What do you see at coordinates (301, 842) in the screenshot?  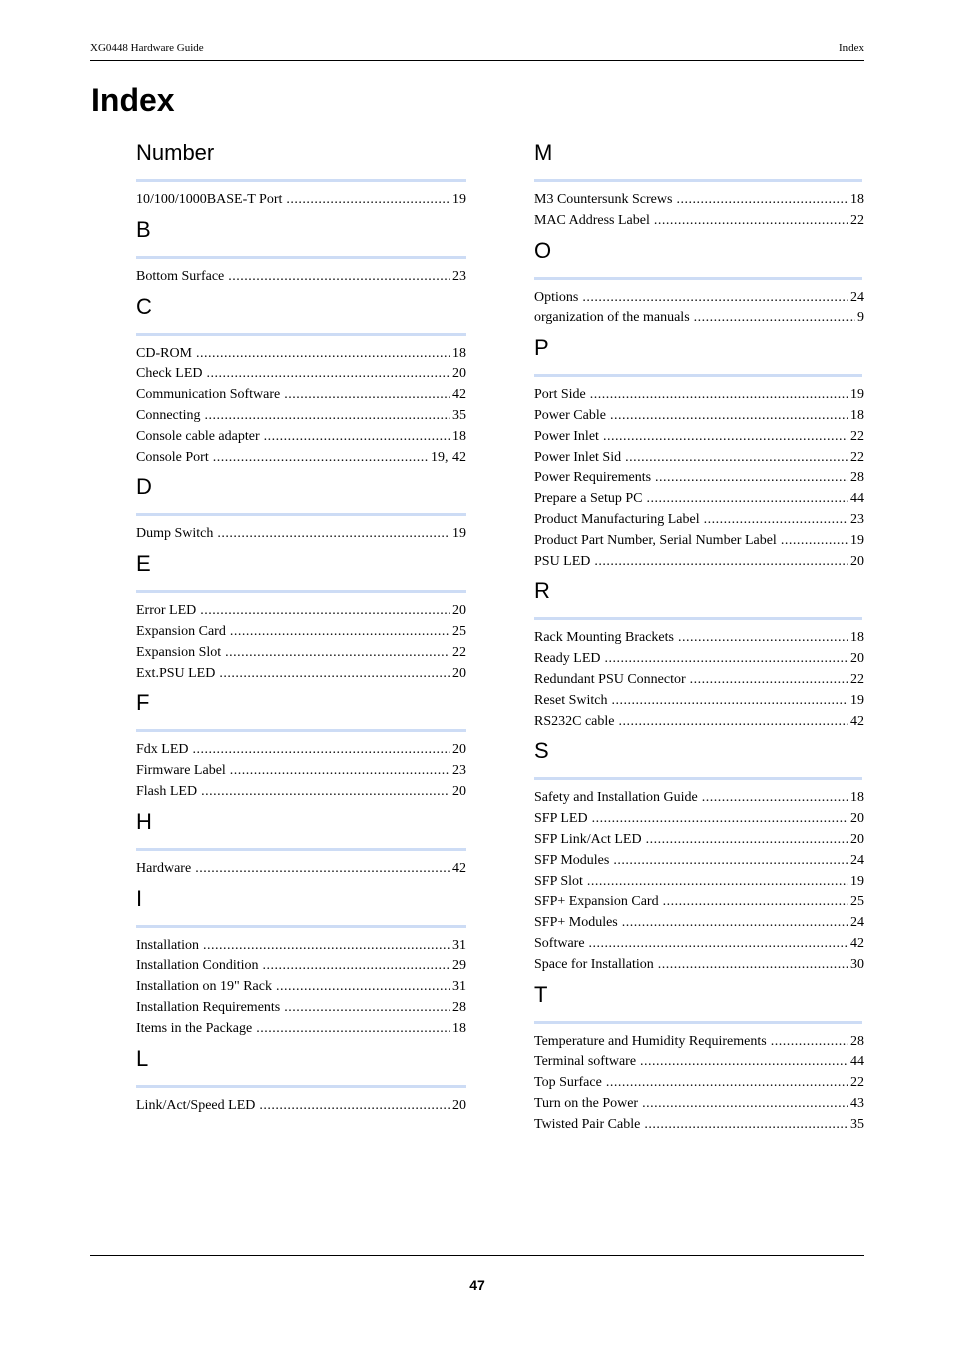 I see `index-section: H Hardware 42` at bounding box center [301, 842].